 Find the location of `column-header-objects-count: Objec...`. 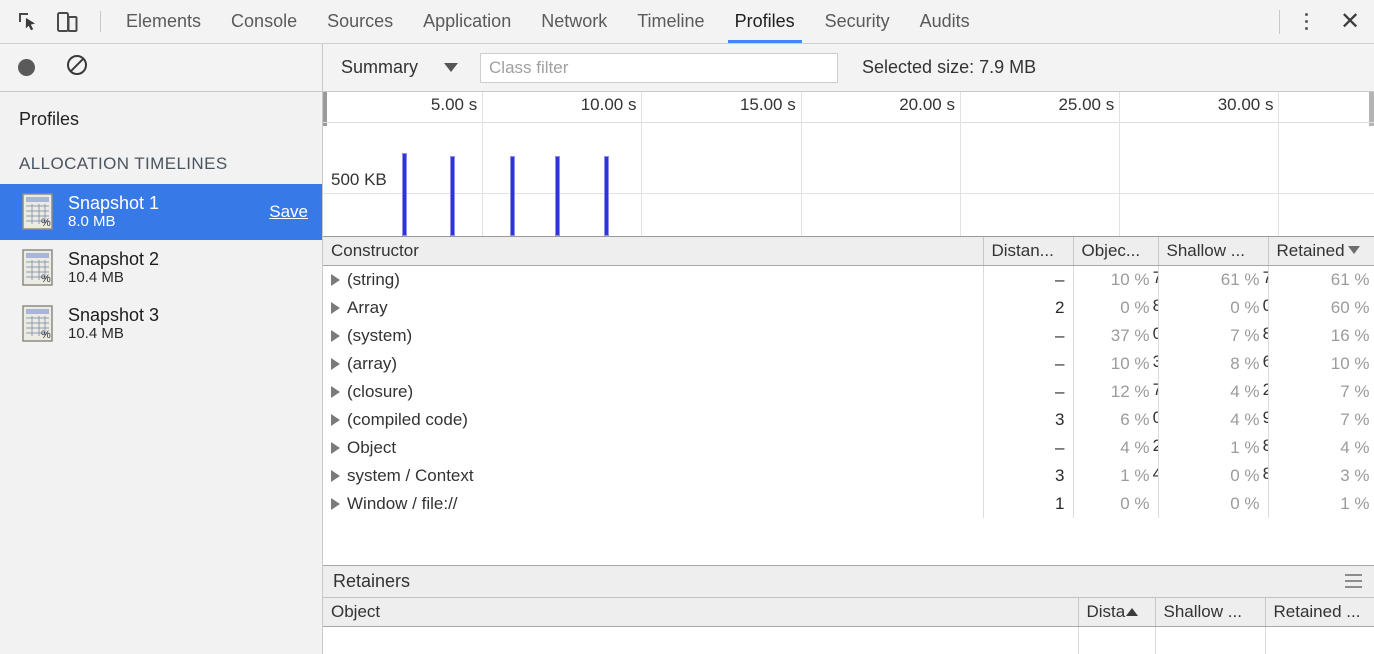

column-header-objects-count: Objec... is located at coordinates (1116, 251).